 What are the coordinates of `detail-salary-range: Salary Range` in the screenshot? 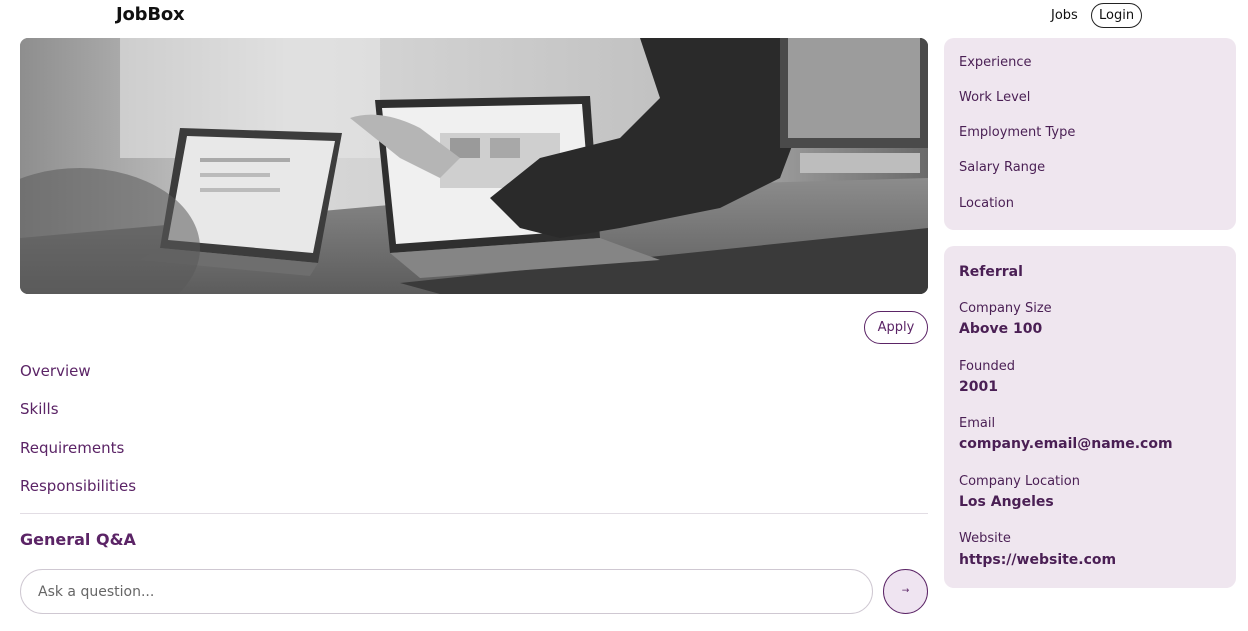 It's located at (1002, 167).